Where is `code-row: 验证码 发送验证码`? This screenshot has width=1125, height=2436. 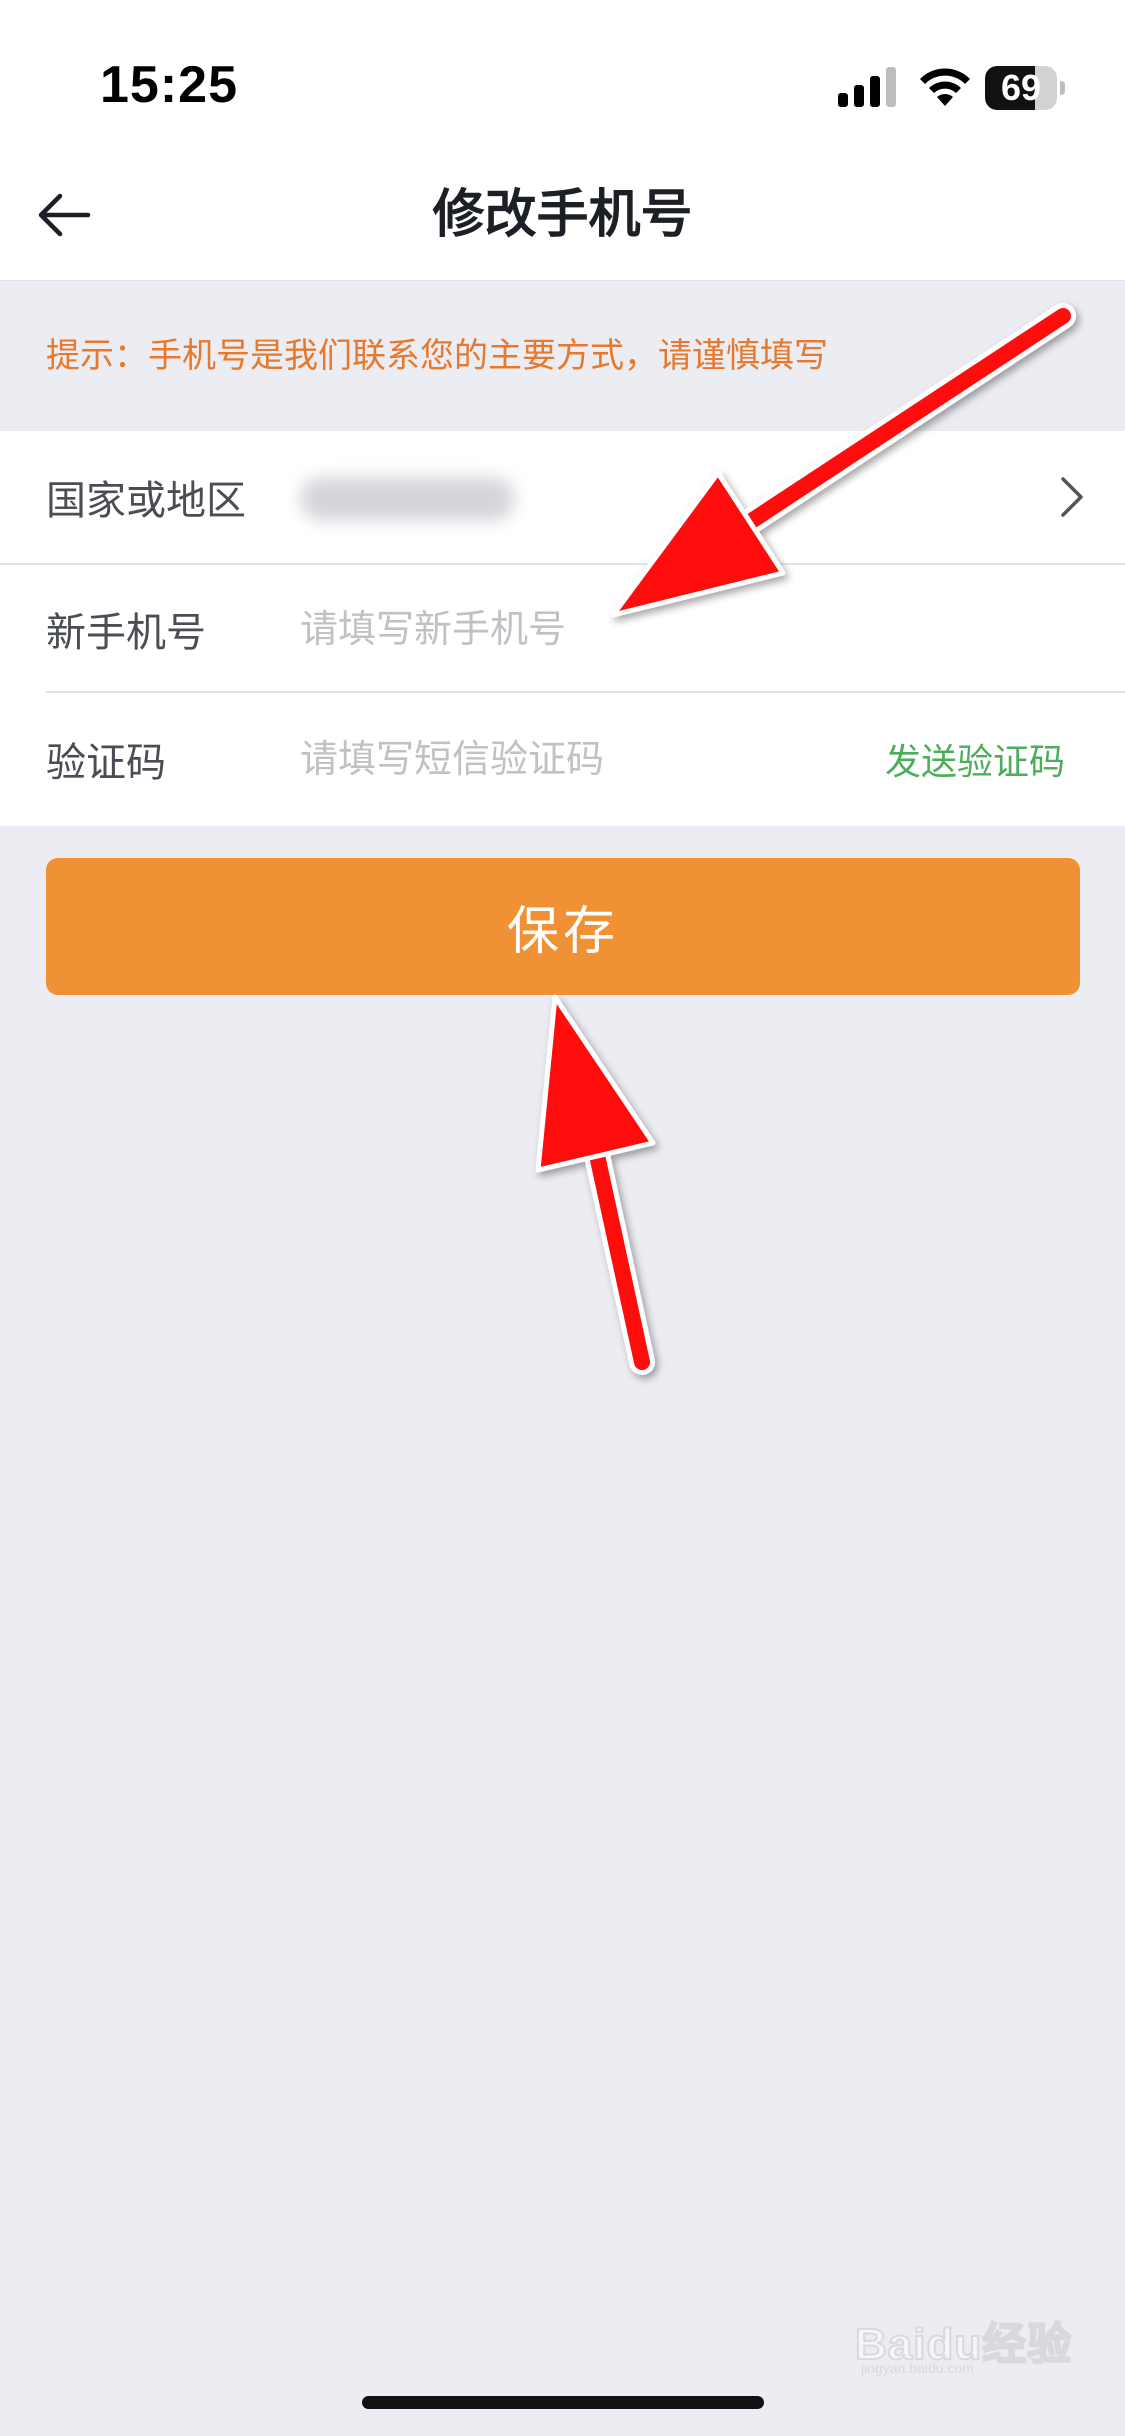 code-row: 验证码 发送验证码 is located at coordinates (562, 759).